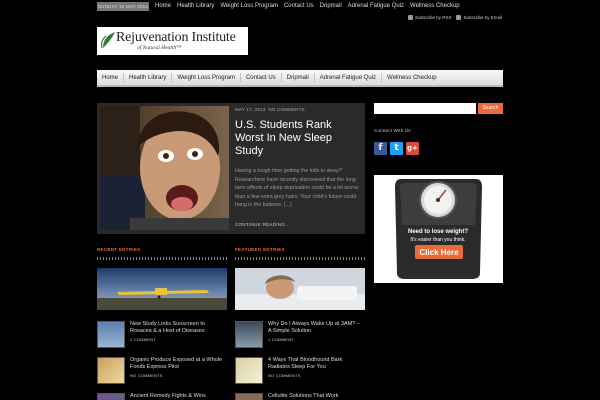 This screenshot has width=600, height=400. Describe the element at coordinates (162, 289) in the screenshot. I see `recent-featured-image` at that location.